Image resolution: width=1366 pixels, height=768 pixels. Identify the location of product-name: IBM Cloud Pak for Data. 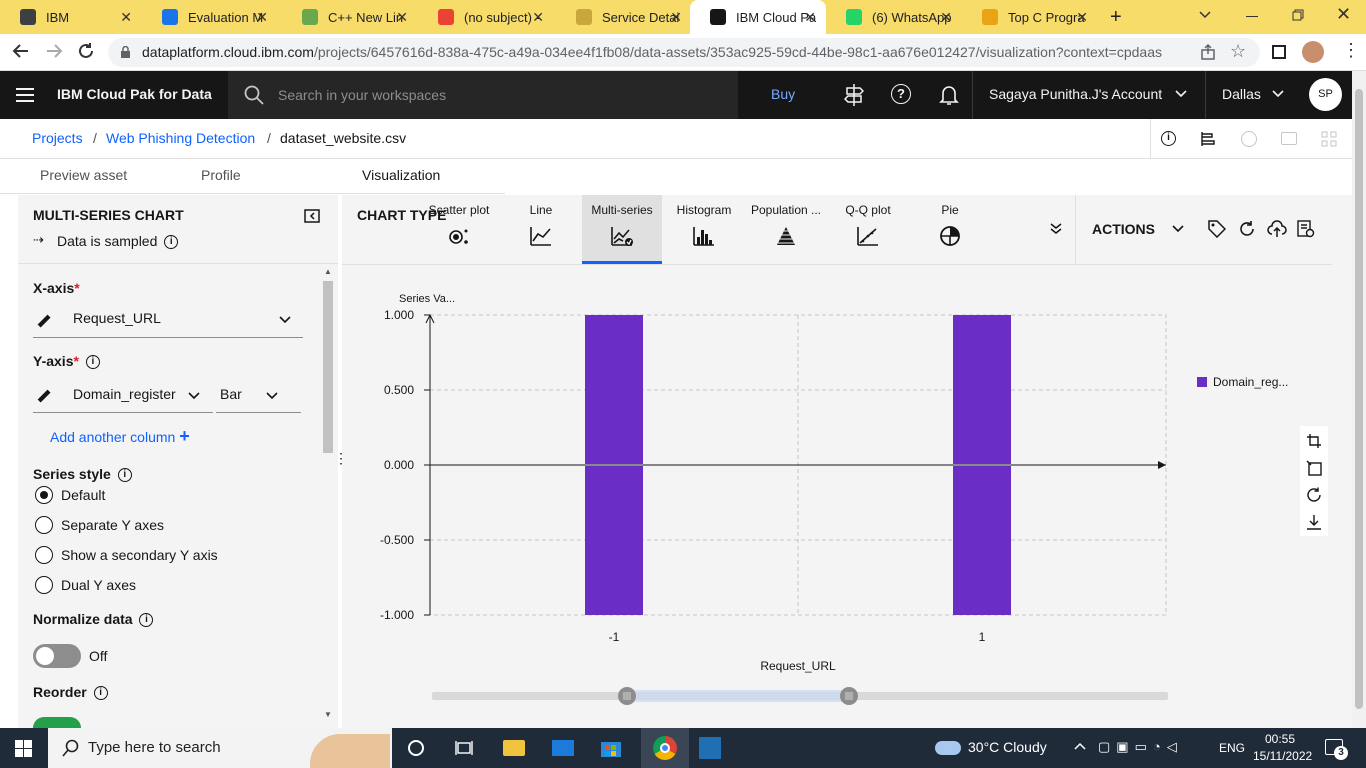
(134, 94).